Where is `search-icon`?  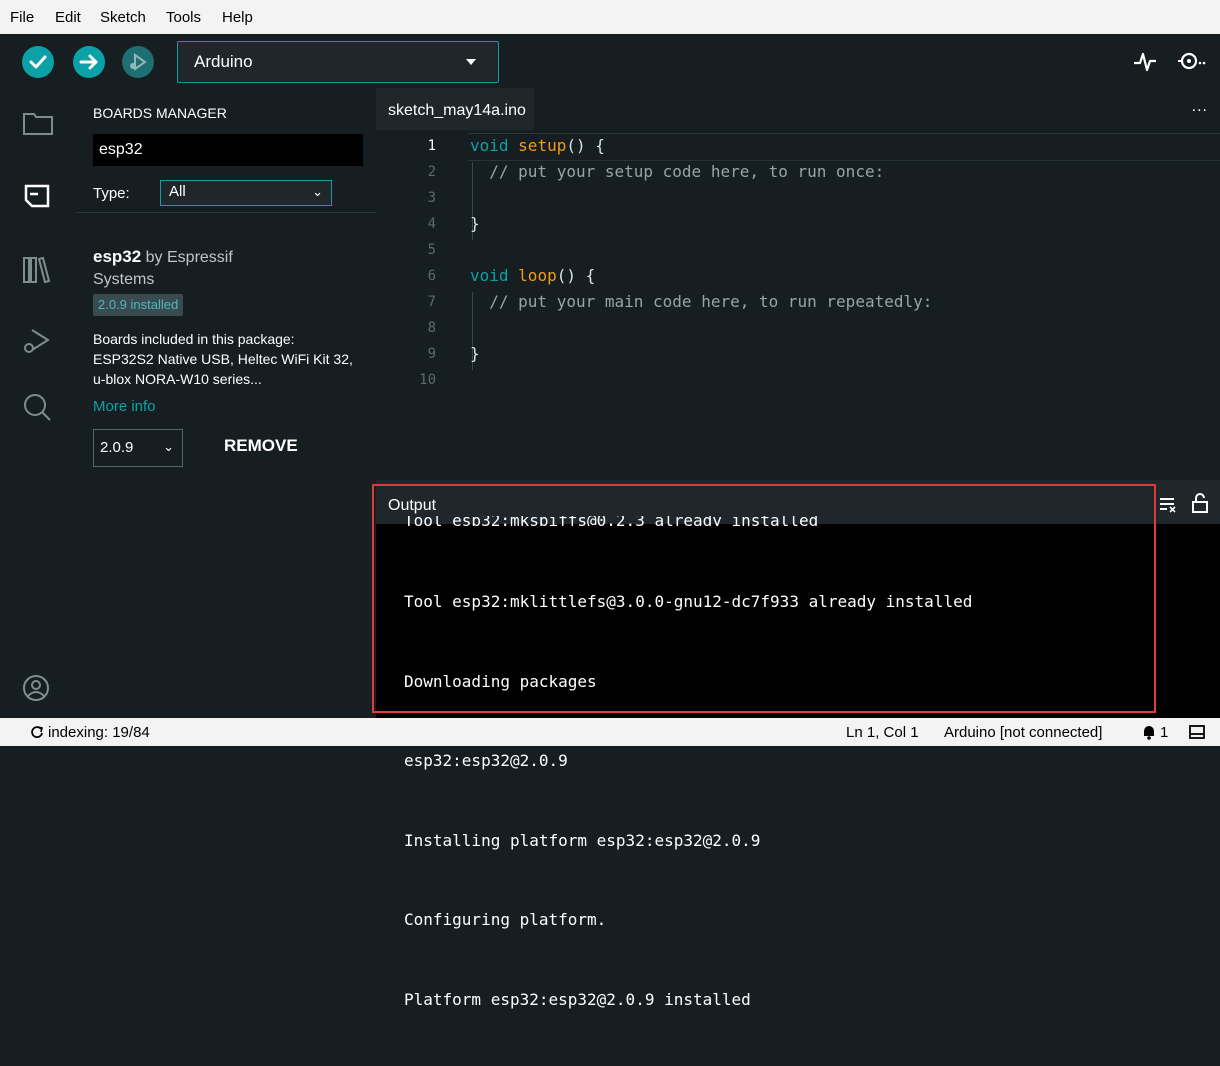
search-icon is located at coordinates (37, 407).